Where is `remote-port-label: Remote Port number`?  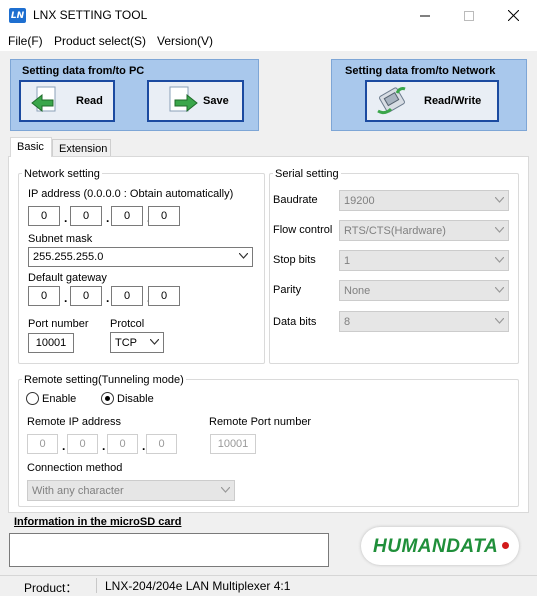
remote-port-label: Remote Port number is located at coordinates (260, 422).